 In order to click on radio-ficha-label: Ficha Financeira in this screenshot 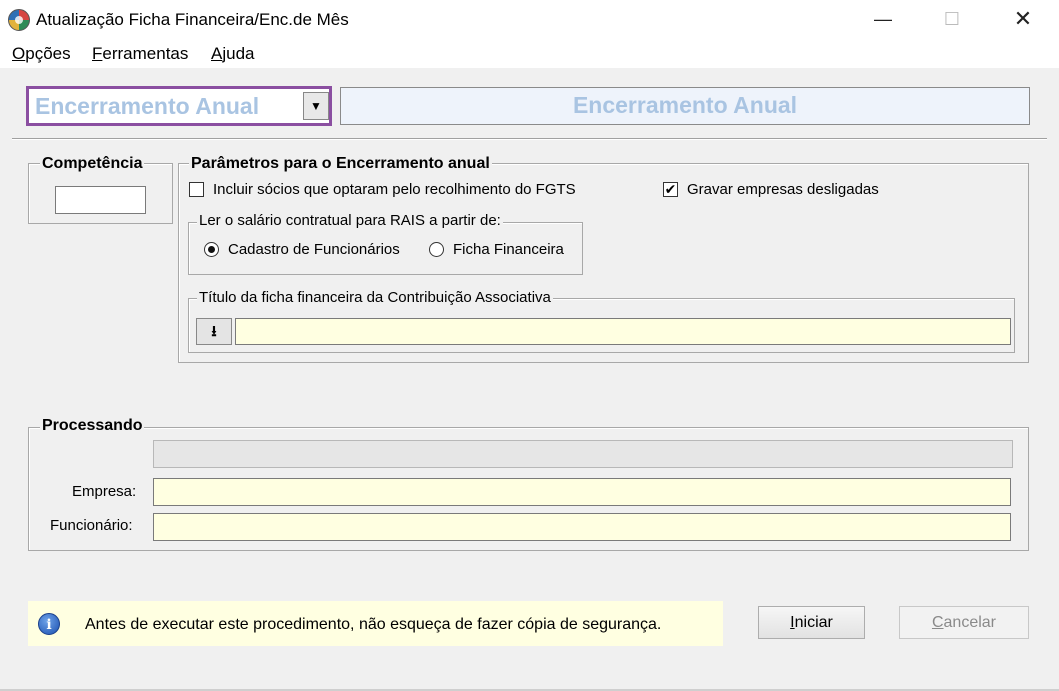, I will do `click(508, 249)`.